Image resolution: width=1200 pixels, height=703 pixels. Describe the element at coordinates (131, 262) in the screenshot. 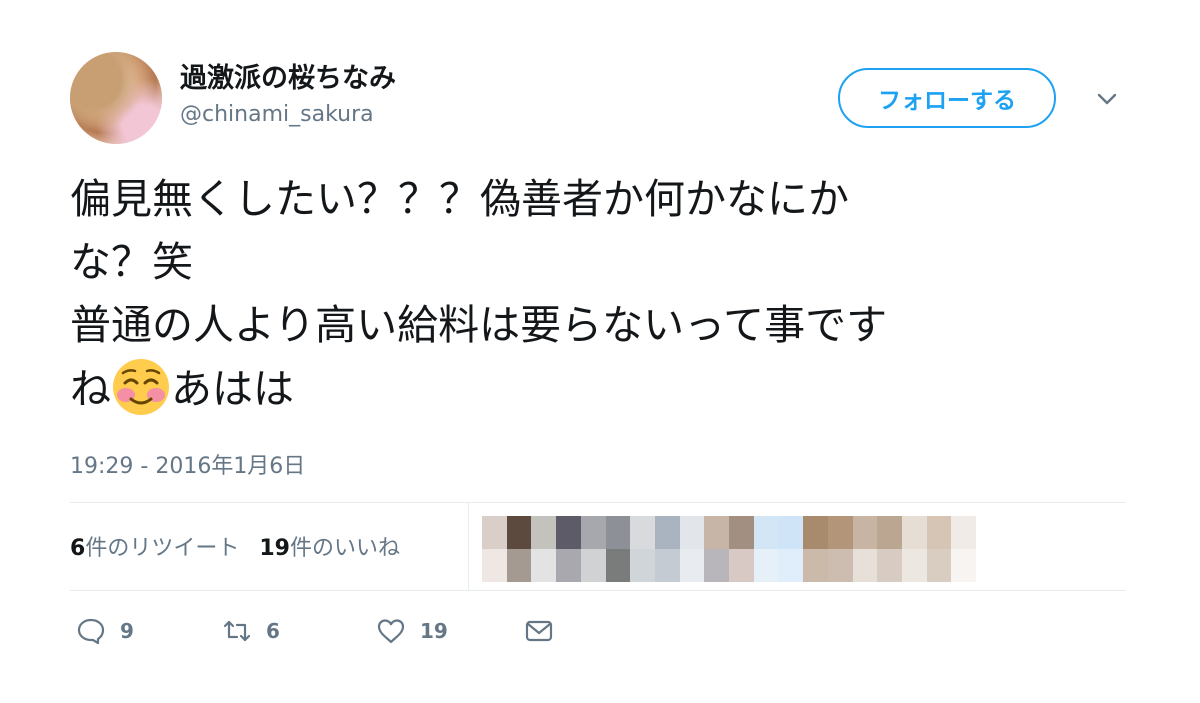

I see `tweet-line-2: な？笑` at that location.